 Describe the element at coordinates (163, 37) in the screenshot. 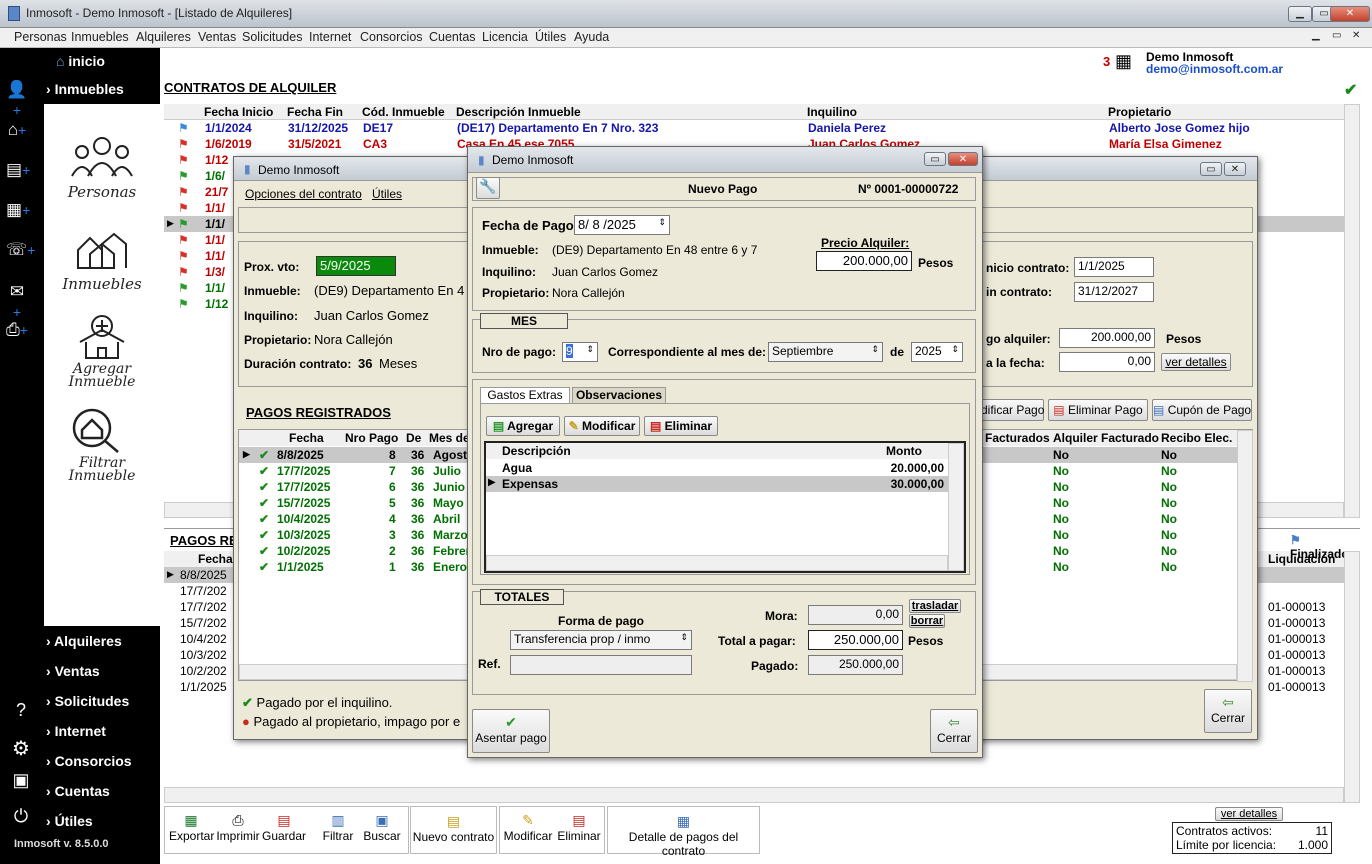

I see `menu-alquileres: Alquileres` at that location.